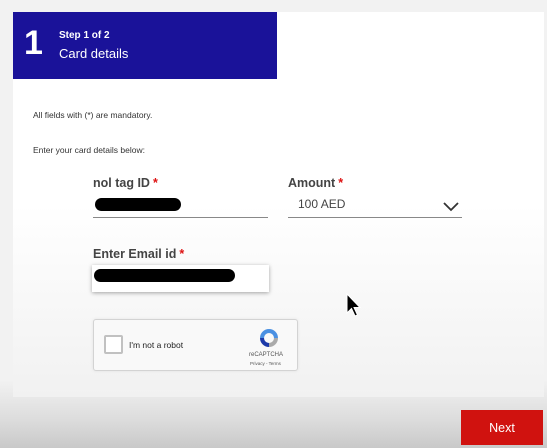 The height and width of the screenshot is (448, 547). Describe the element at coordinates (156, 345) in the screenshot. I see `recaptcha-label: I'm not a robot` at that location.